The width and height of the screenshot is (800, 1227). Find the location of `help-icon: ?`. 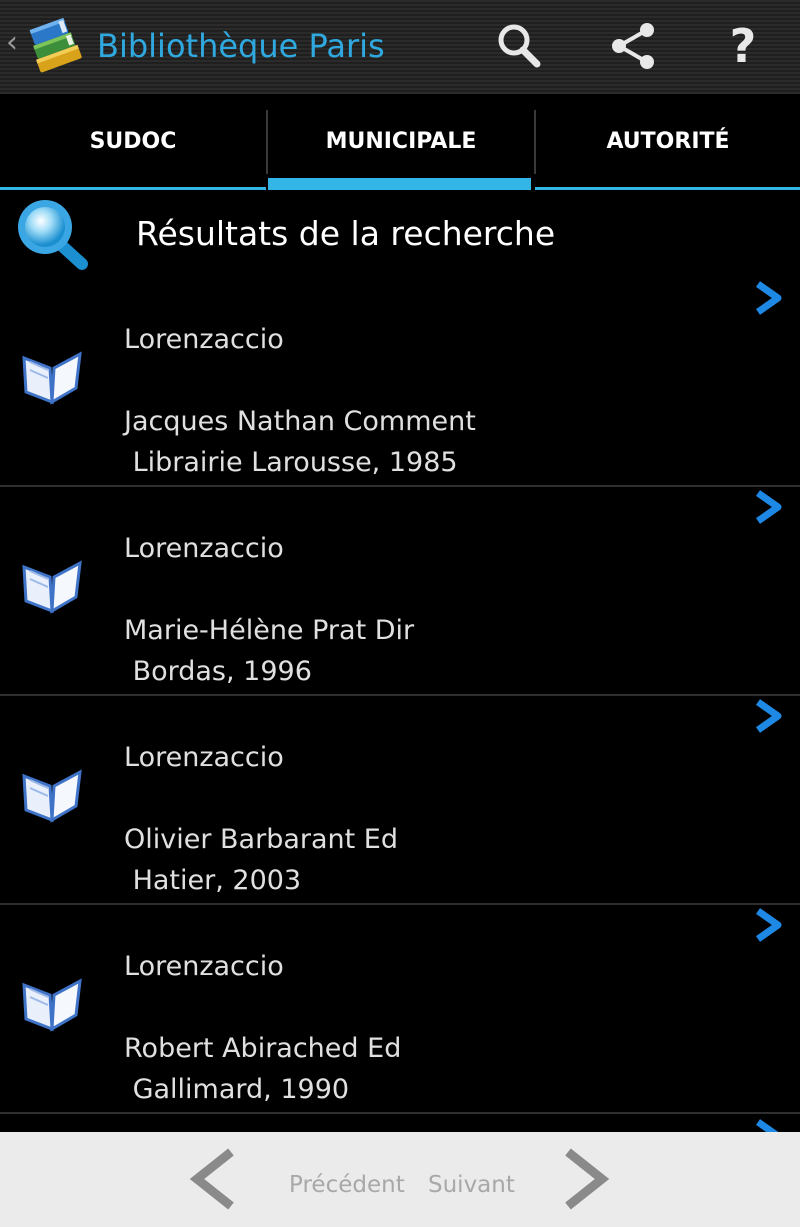

help-icon: ? is located at coordinates (743, 46).